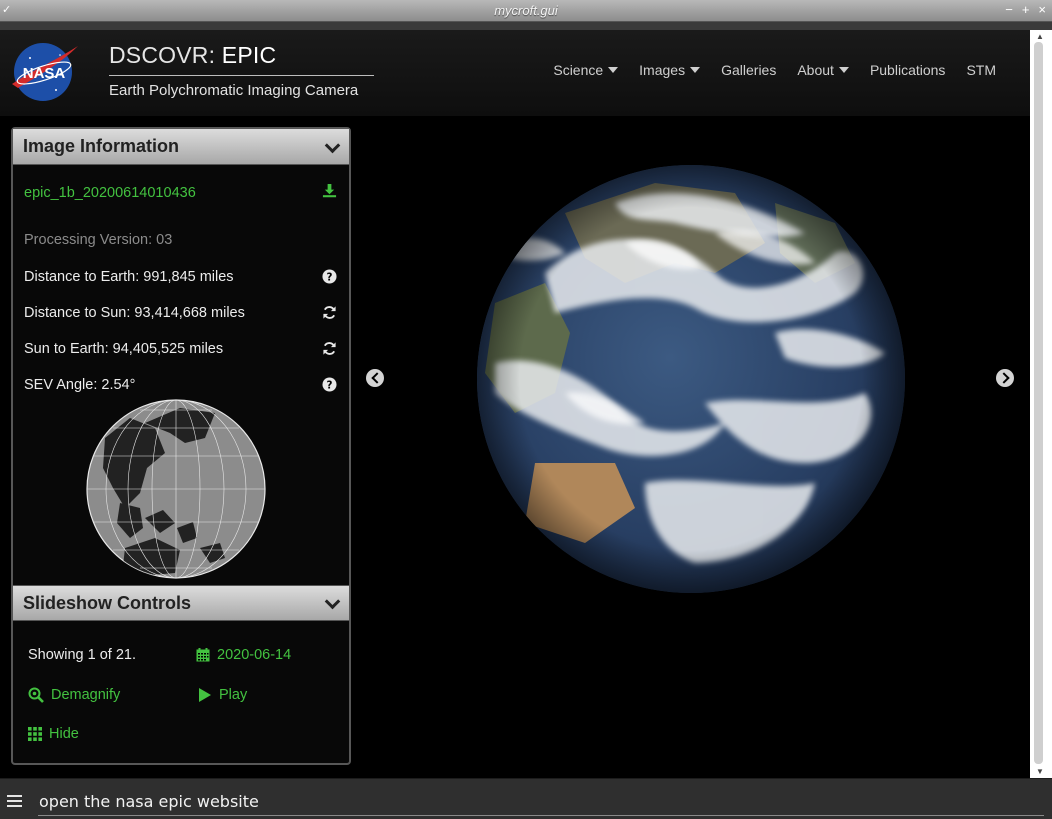  Describe the element at coordinates (908, 70) in the screenshot. I see `nav-publications: Publications` at that location.